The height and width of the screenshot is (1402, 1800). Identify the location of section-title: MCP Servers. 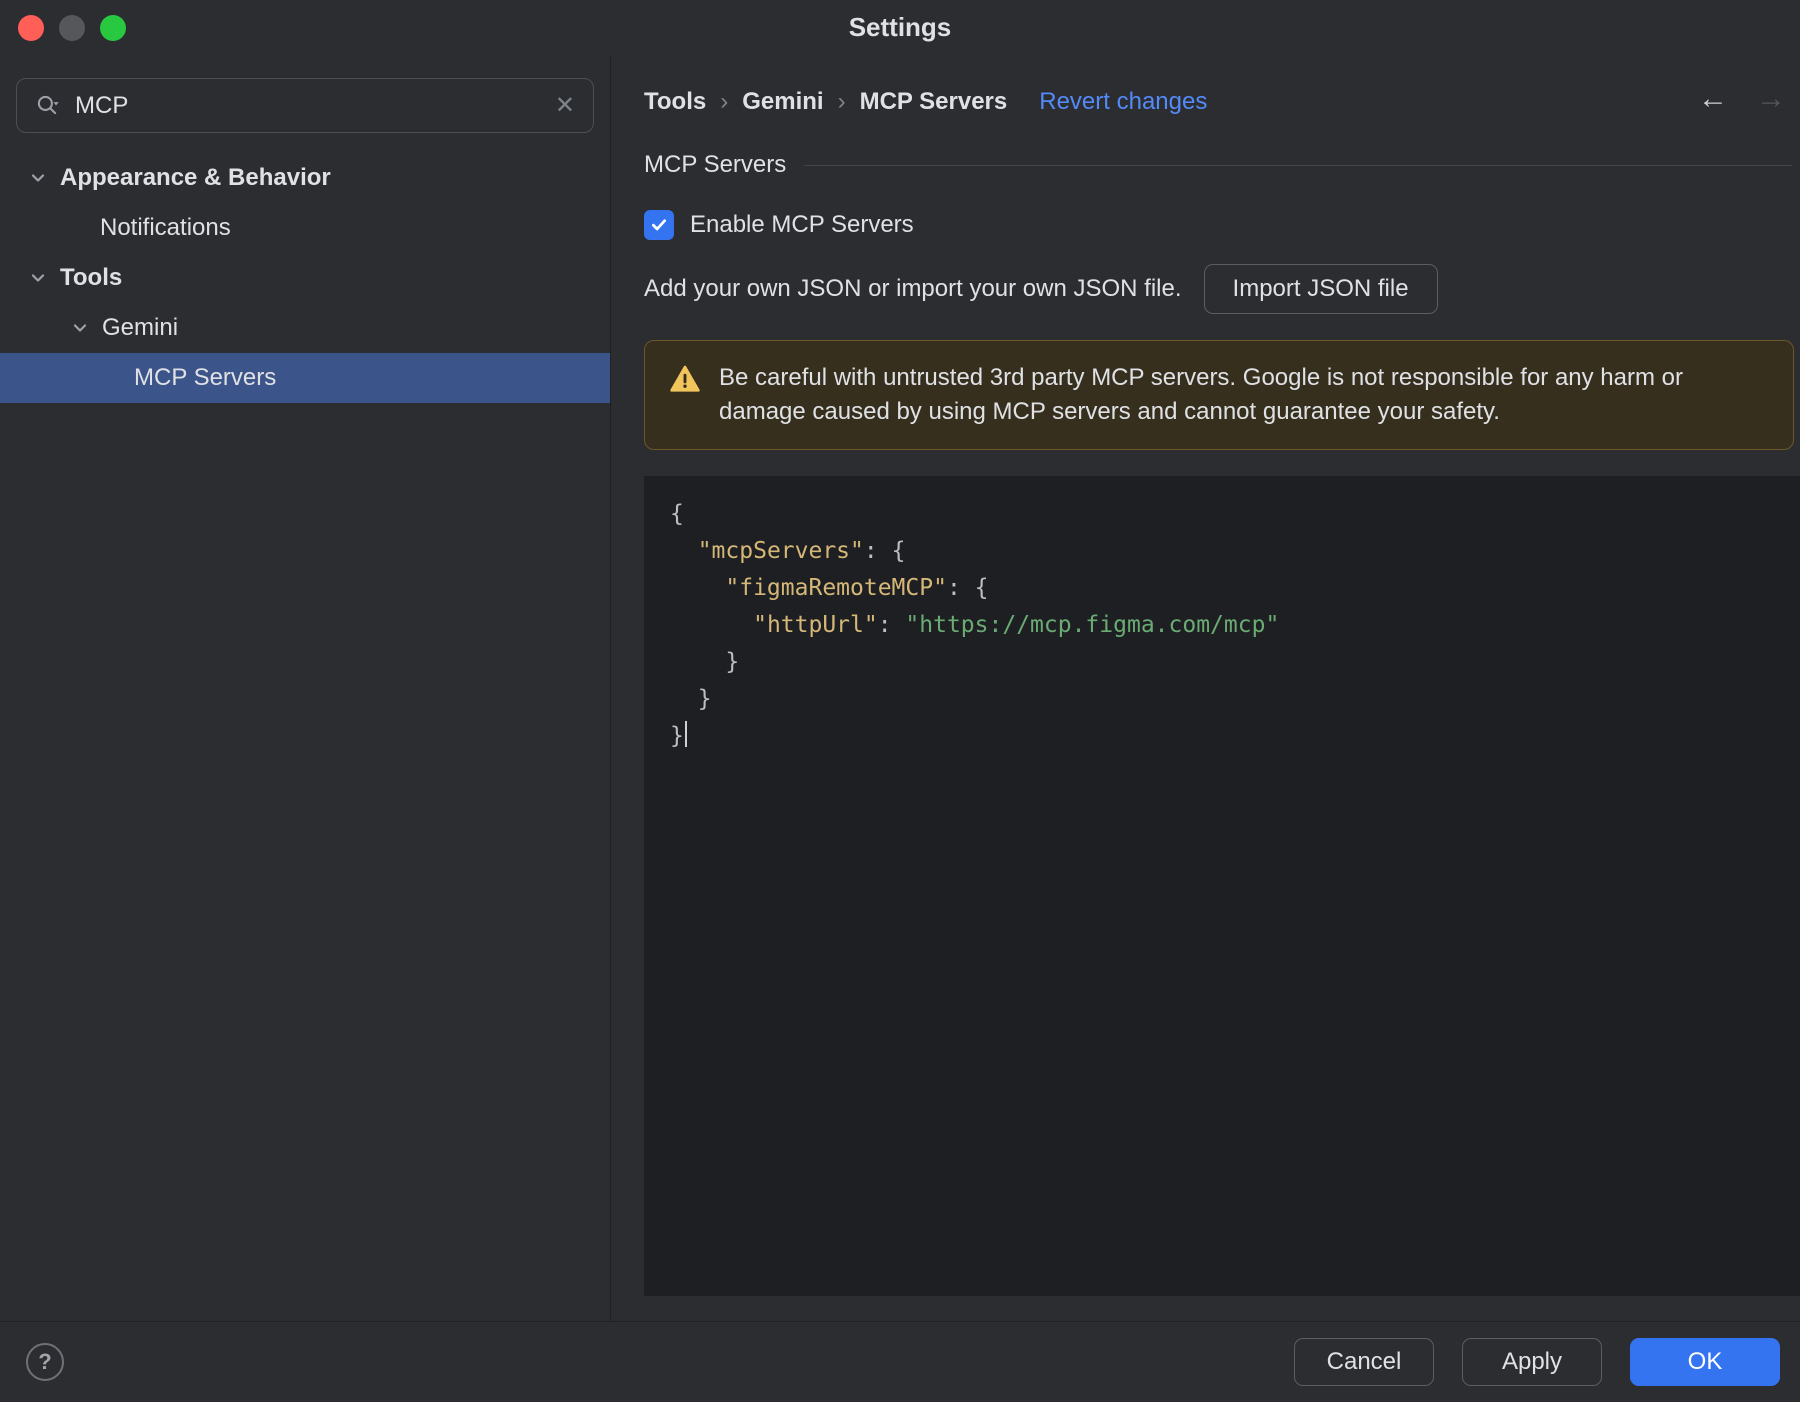
(715, 164).